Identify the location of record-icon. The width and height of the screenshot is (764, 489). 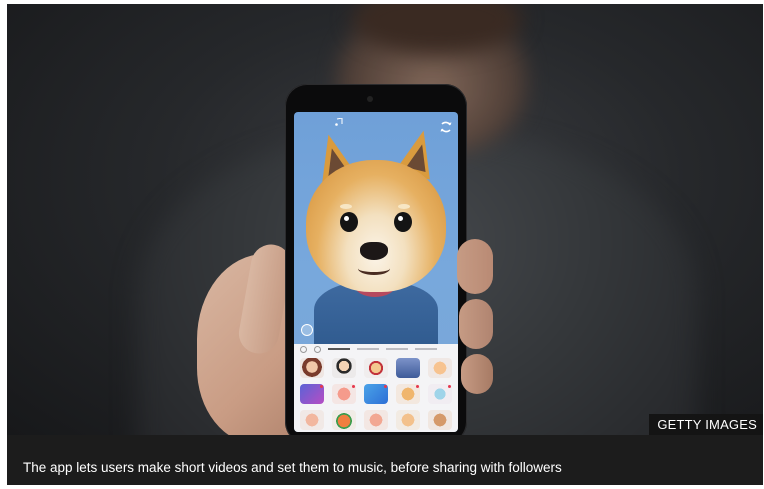
(307, 330).